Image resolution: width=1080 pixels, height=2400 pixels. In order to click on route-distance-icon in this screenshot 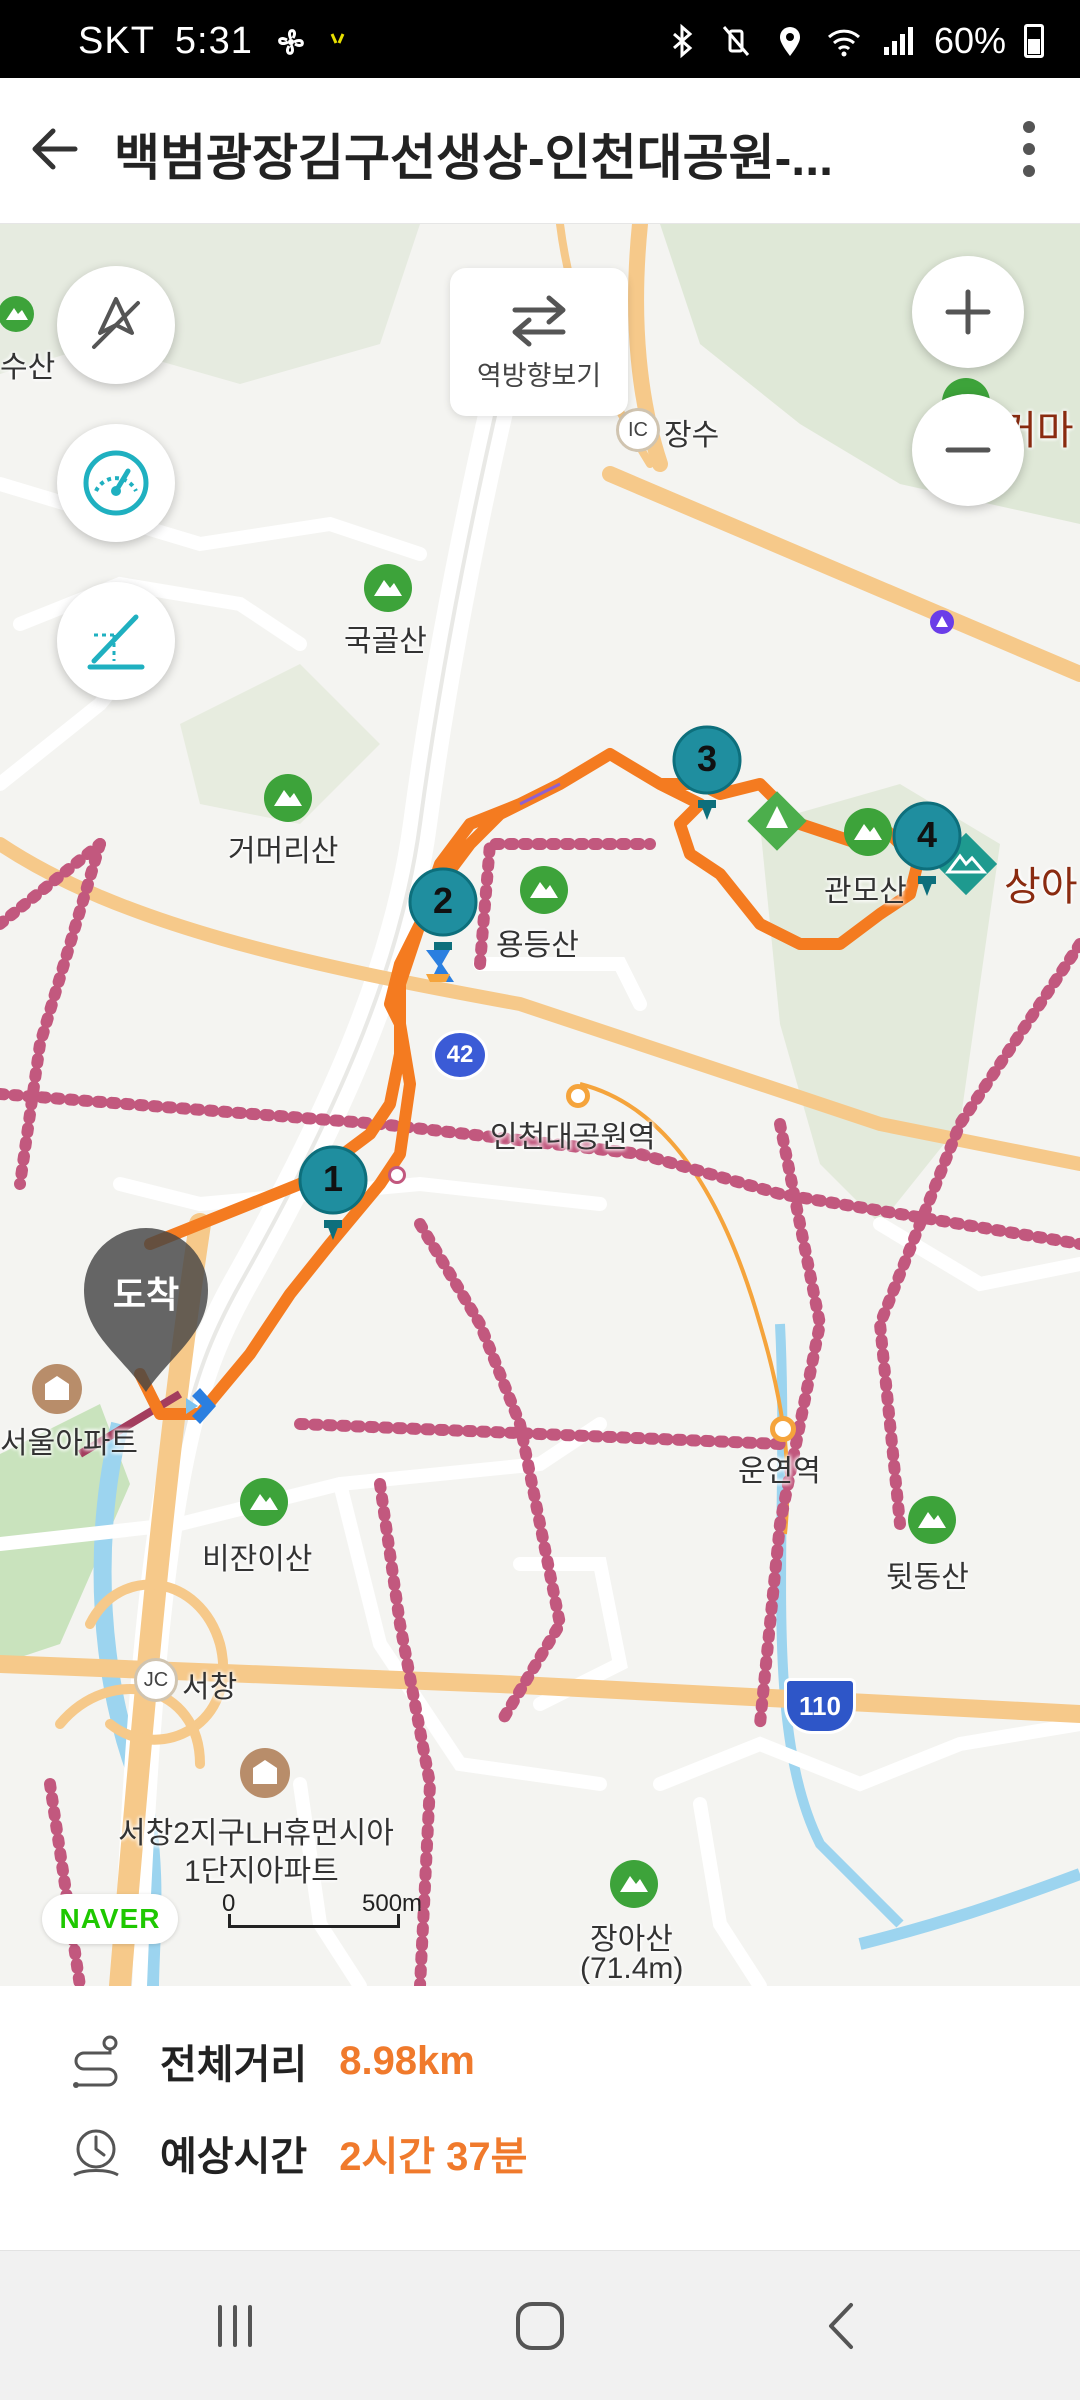, I will do `click(96, 2061)`.